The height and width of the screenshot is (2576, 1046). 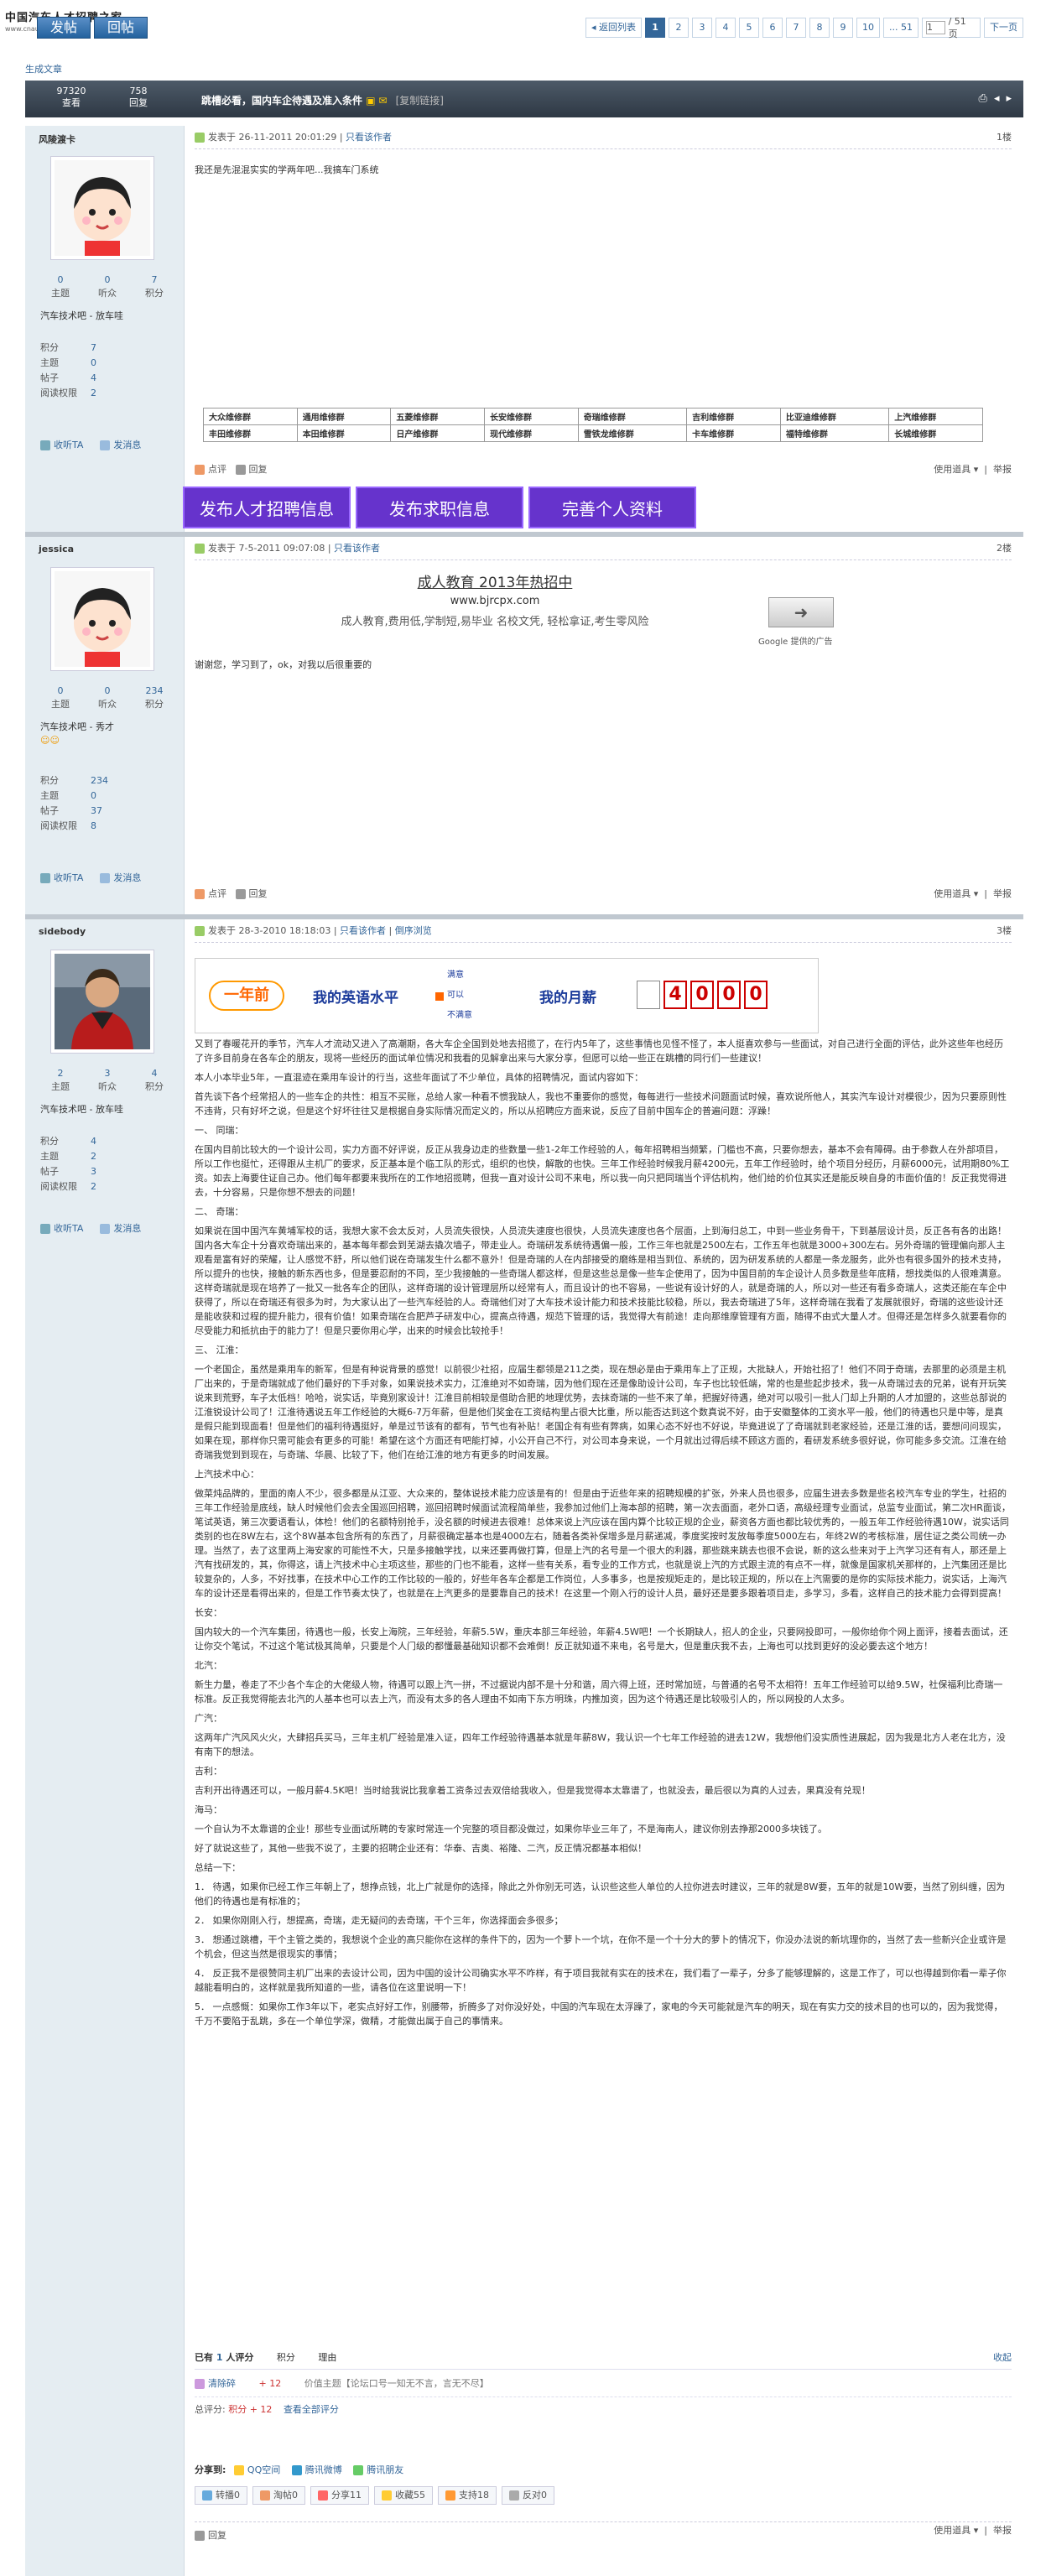 What do you see at coordinates (91, 444) in the screenshot?
I see `author-actions: 收听TA 发消息` at bounding box center [91, 444].